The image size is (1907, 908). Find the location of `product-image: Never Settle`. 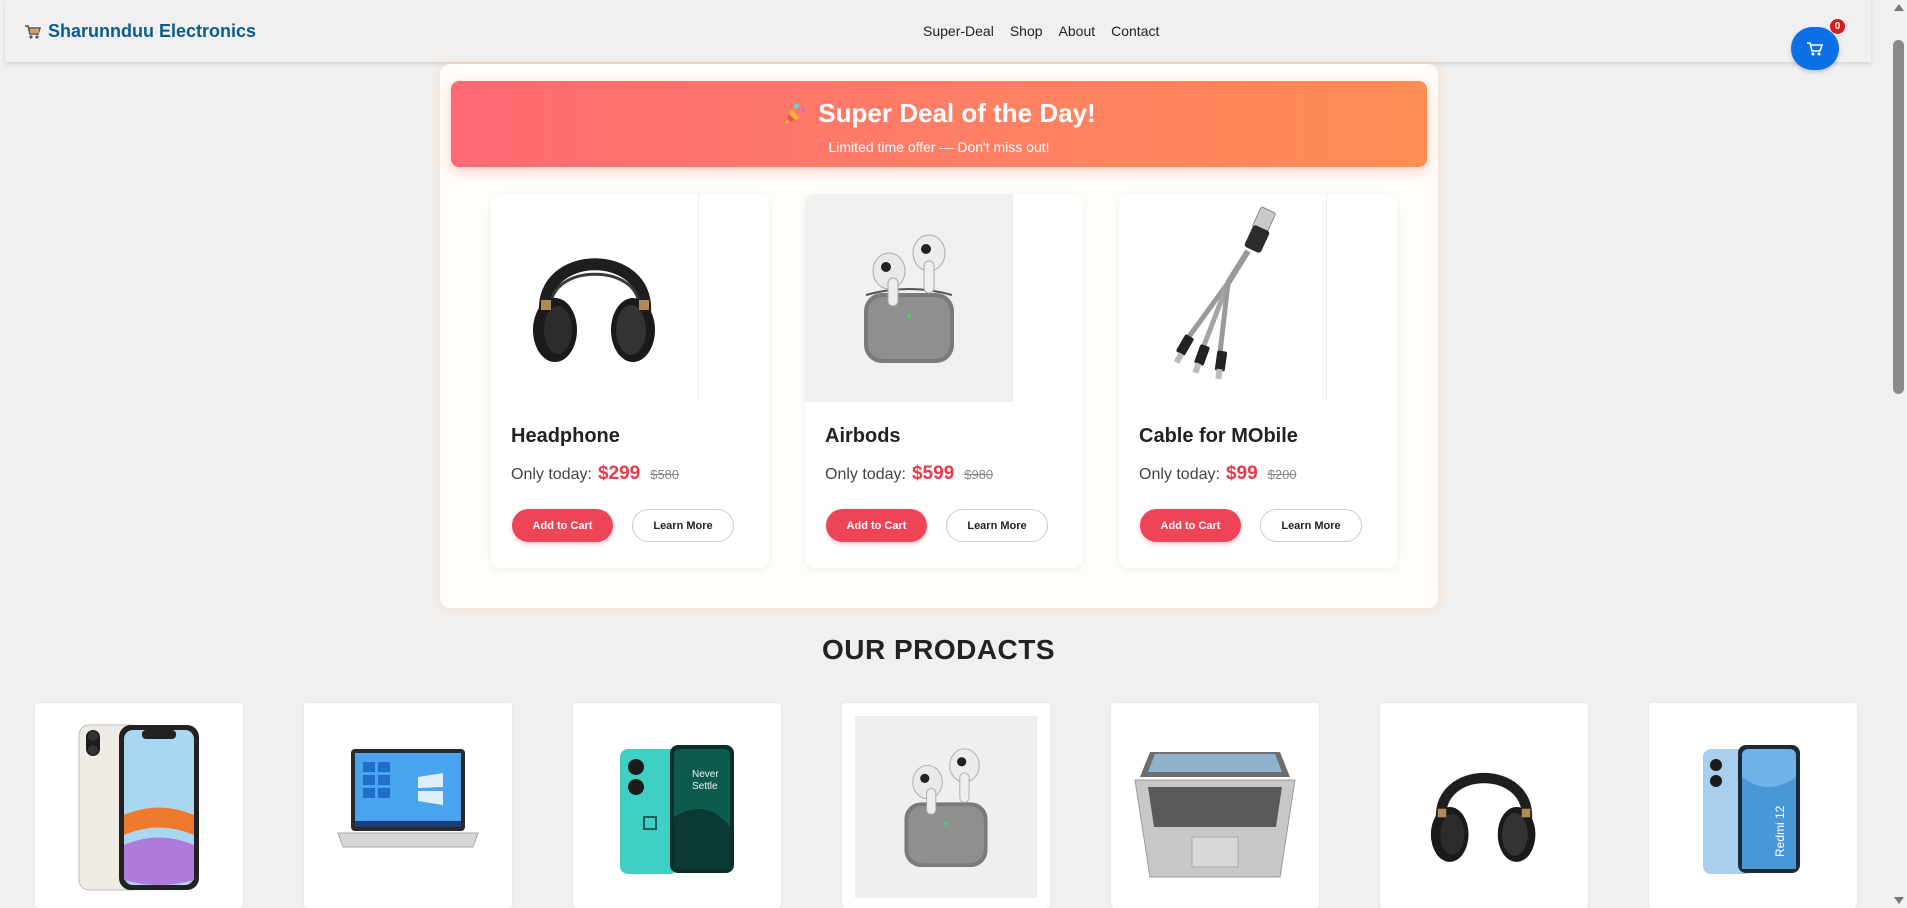

product-image: Never Settle is located at coordinates (677, 807).